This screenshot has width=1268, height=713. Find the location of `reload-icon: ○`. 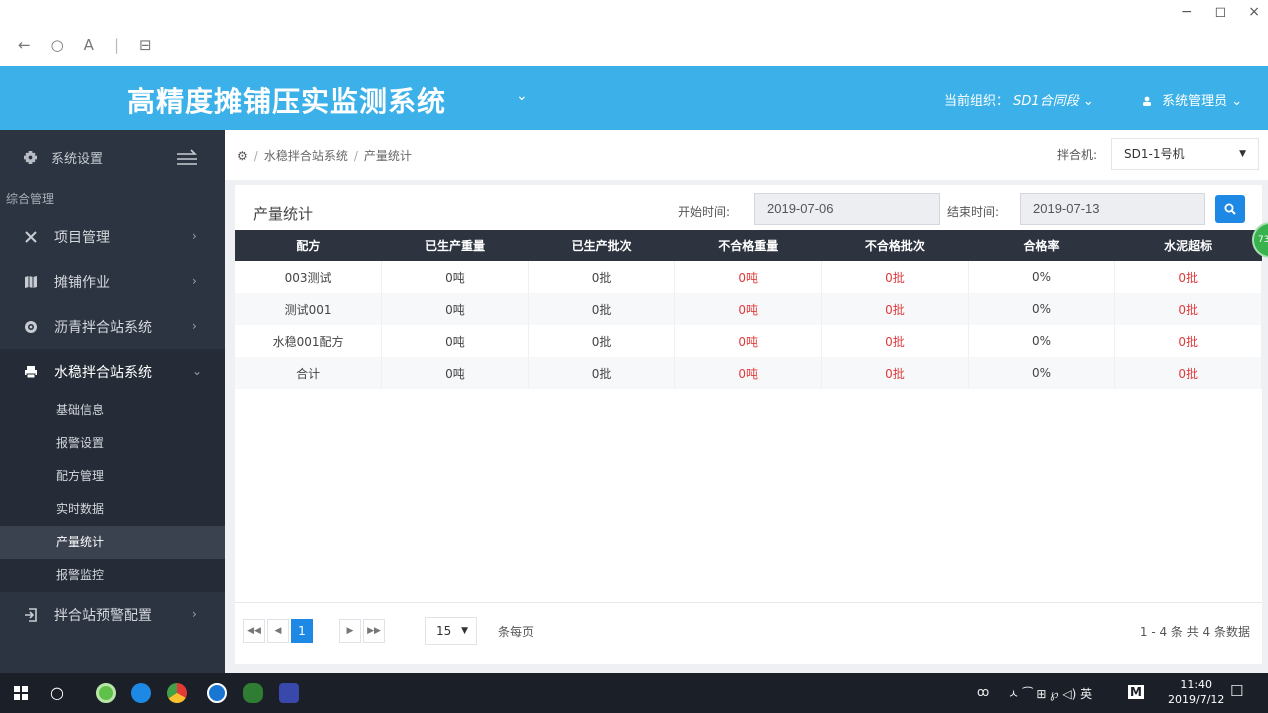

reload-icon: ○ is located at coordinates (57, 45).